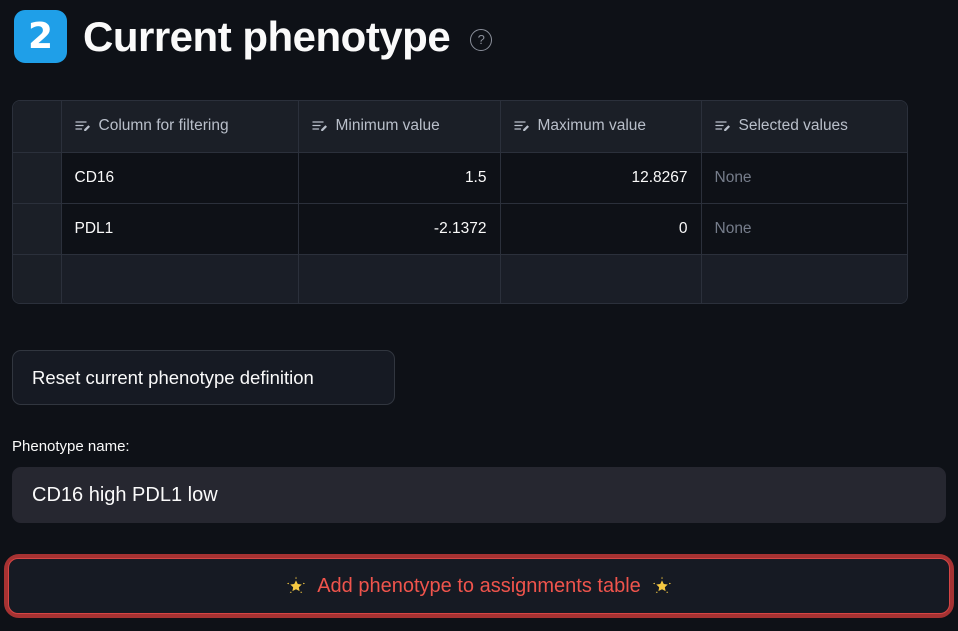  I want to click on add-phenotype-button-label: Add phenotype to assignments table, so click(479, 585).